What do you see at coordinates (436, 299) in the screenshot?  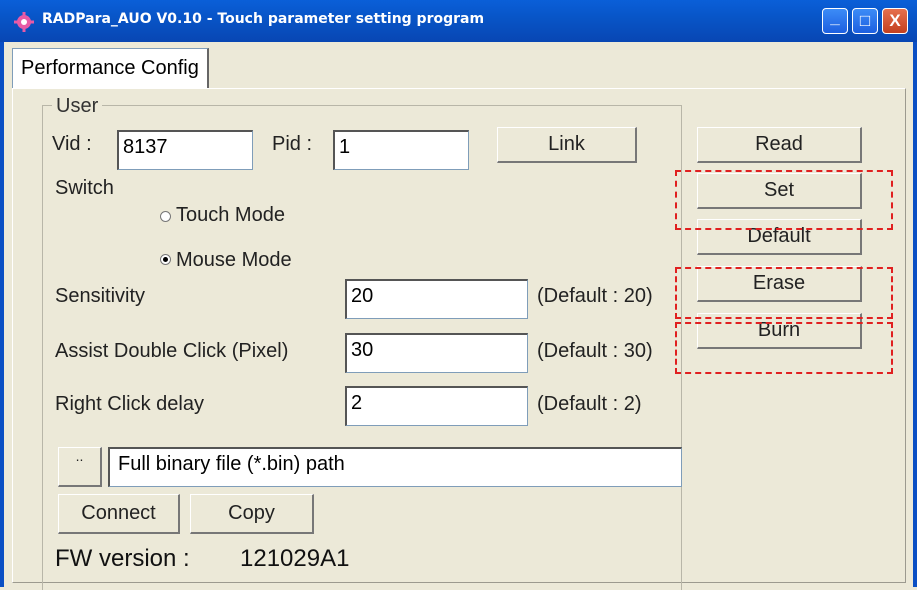 I see `sensitivity-input: 20` at bounding box center [436, 299].